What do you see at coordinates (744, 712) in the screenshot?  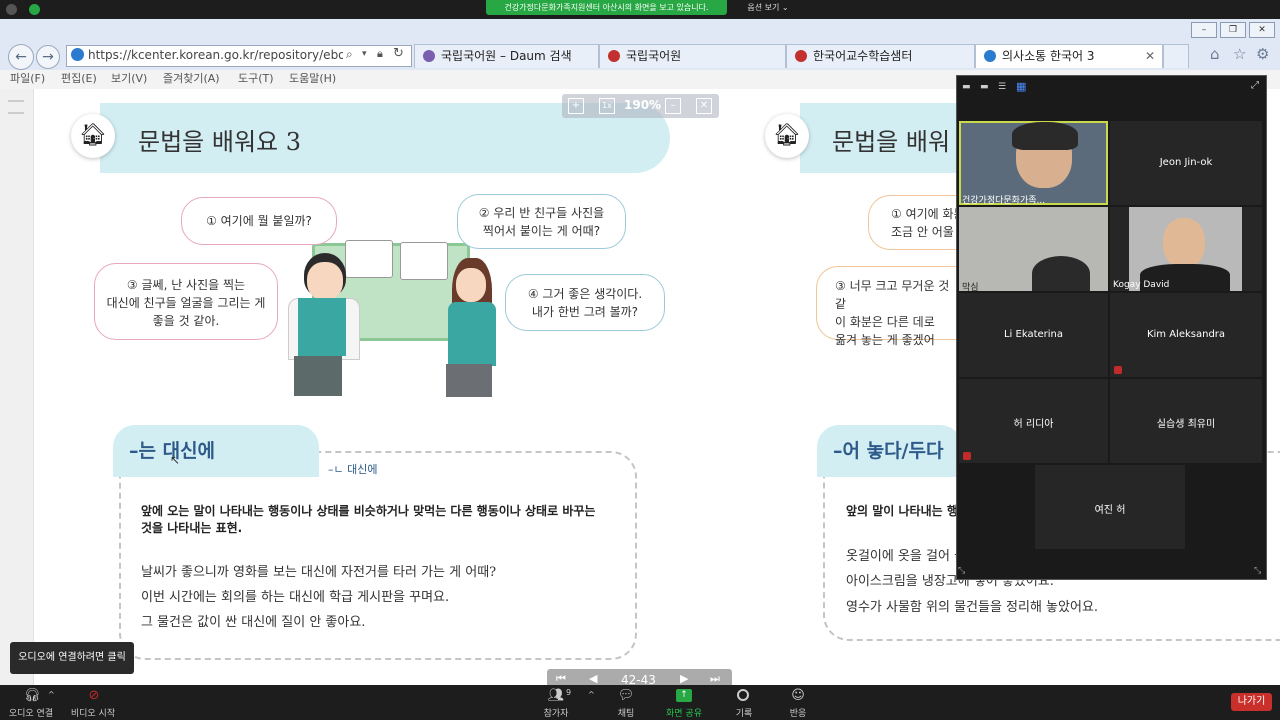 I see `record-button-label: 기록` at bounding box center [744, 712].